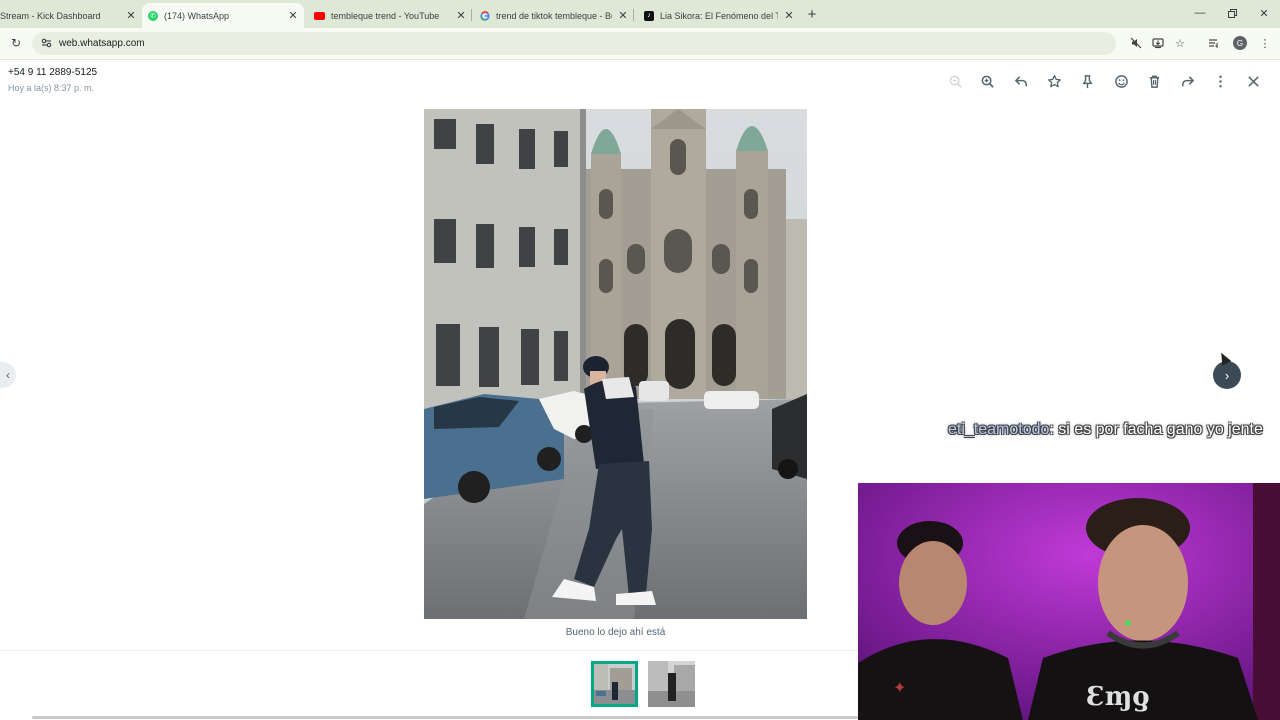  Describe the element at coordinates (429, 650) in the screenshot. I see `thumbnail-strip-divider` at that location.